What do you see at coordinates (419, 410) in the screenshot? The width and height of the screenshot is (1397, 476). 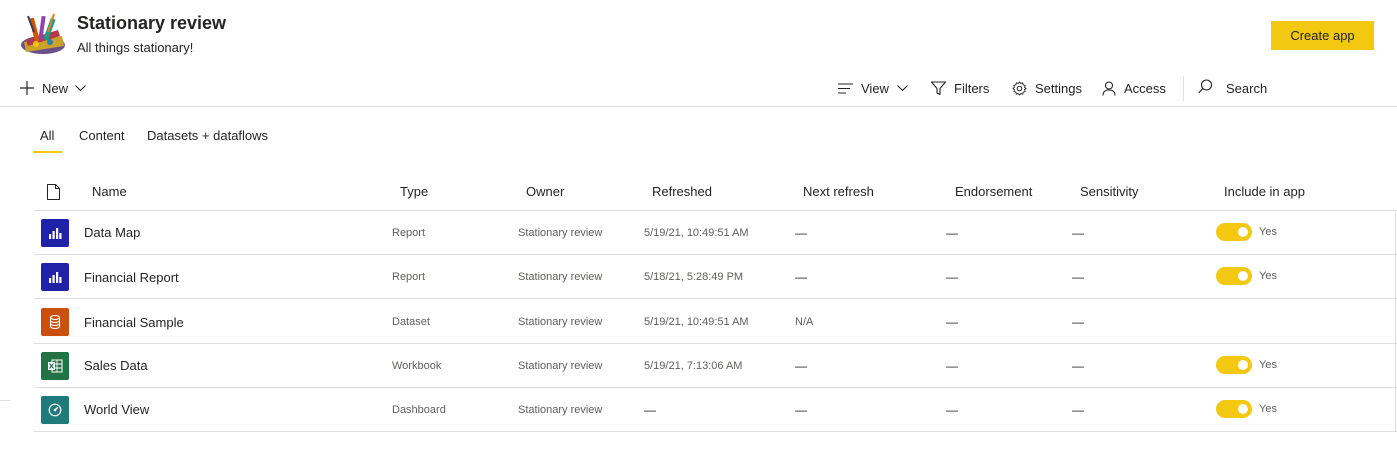 I see `item-type: Dashboard` at bounding box center [419, 410].